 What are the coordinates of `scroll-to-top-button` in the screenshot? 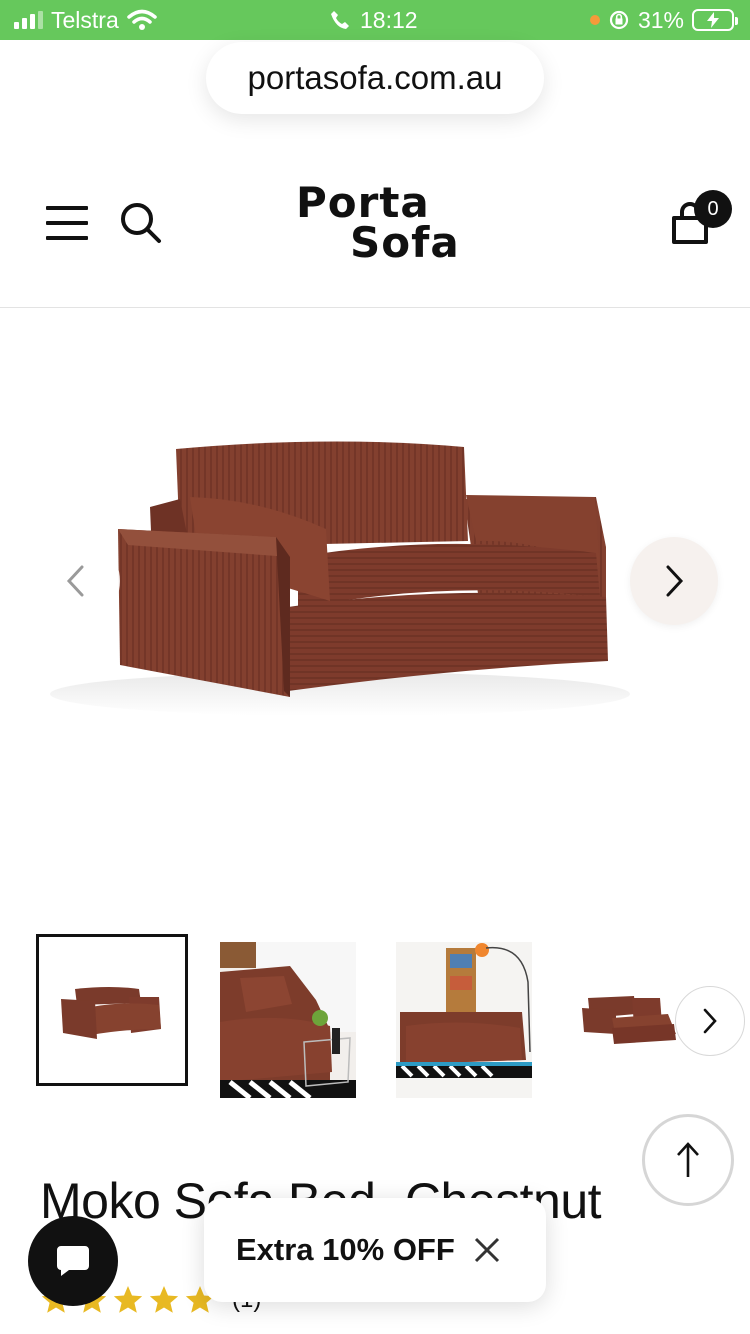 It's located at (688, 1160).